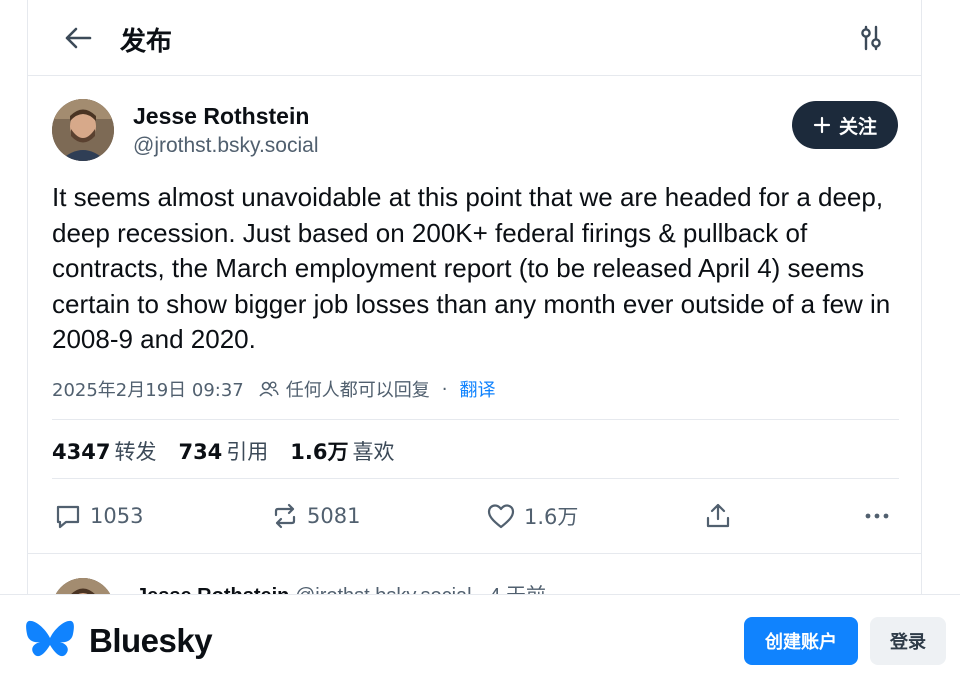 The height and width of the screenshot is (673, 960). Describe the element at coordinates (151, 640) in the screenshot. I see `brand-name: Bluesky` at that location.